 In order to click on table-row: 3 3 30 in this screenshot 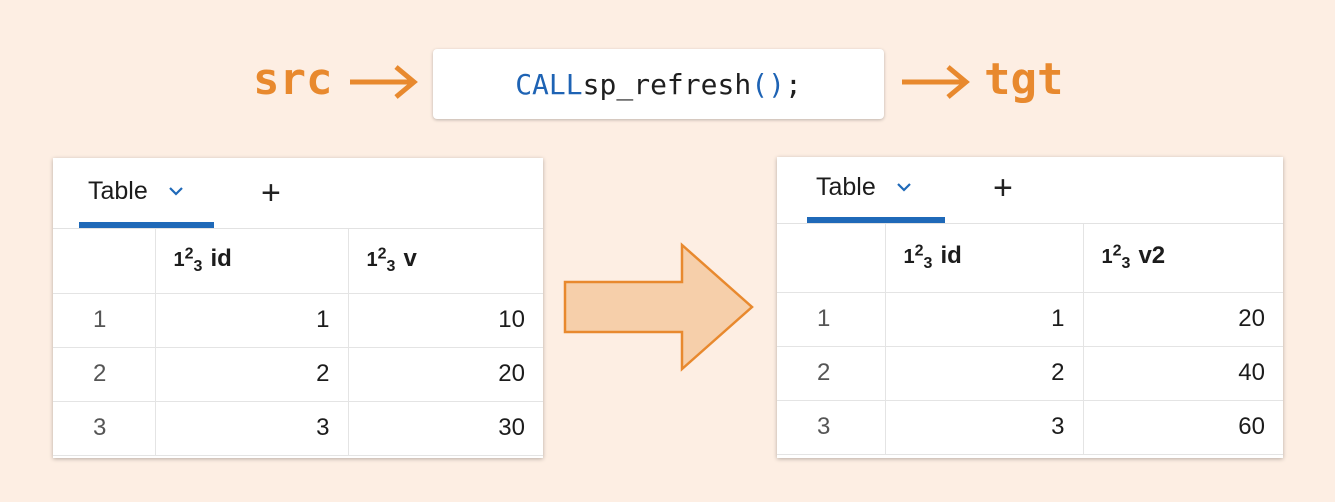, I will do `click(298, 428)`.